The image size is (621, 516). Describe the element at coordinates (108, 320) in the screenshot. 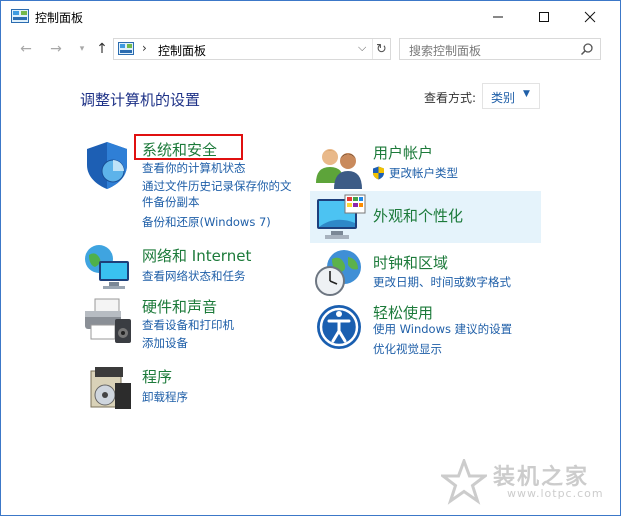

I see `printer-icon` at that location.